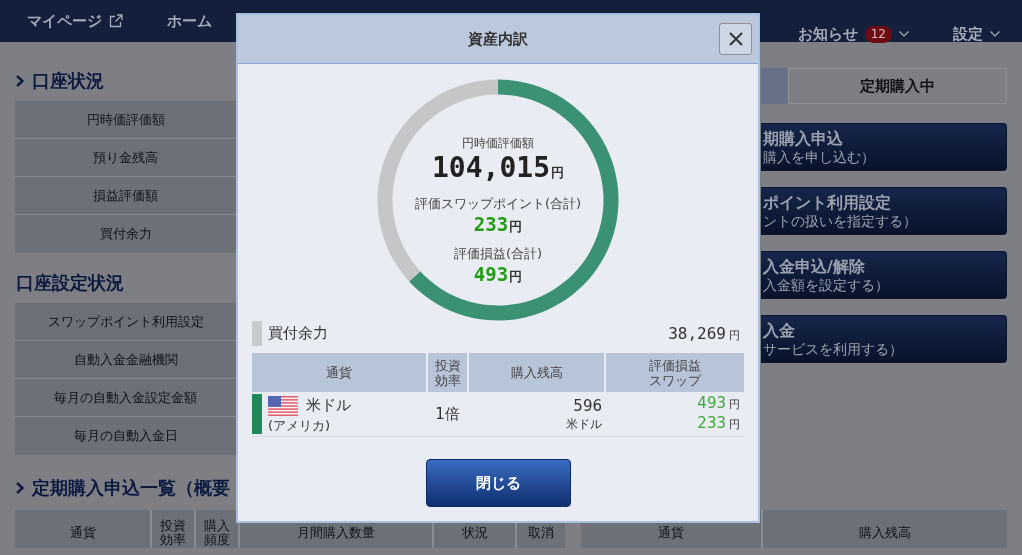 This screenshot has width=1022, height=555. I want to click on notification-badge: 12, so click(878, 34).